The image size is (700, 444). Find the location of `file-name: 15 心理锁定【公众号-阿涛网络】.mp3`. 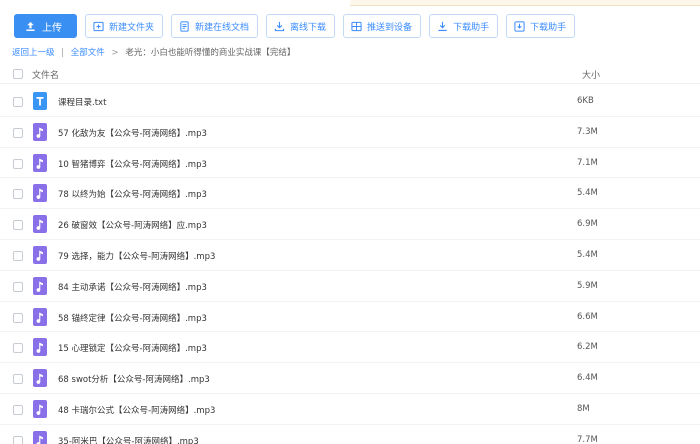

file-name: 15 心理锁定【公众号-阿涛网络】.mp3 is located at coordinates (132, 348).